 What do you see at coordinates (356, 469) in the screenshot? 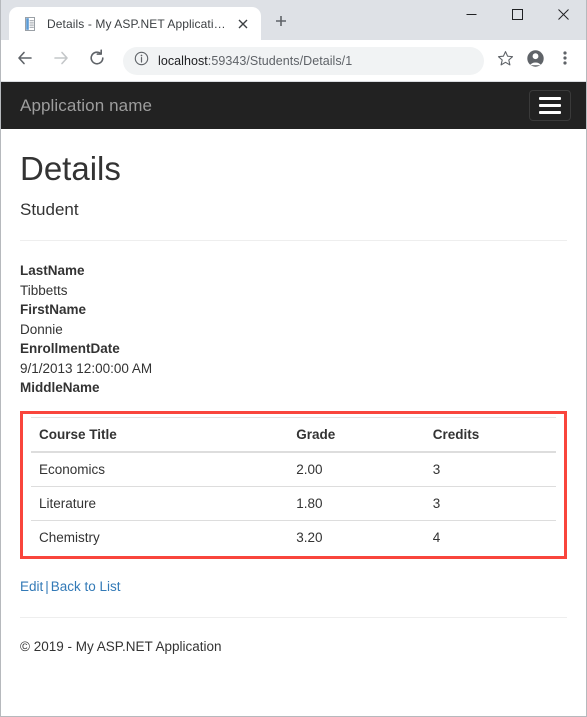
I see `cell-grade: 2.00` at bounding box center [356, 469].